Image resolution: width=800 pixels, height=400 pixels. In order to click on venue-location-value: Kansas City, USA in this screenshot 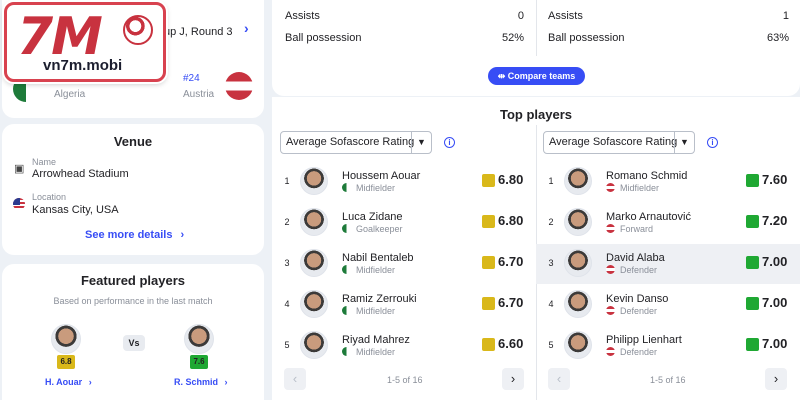, I will do `click(75, 210)`.